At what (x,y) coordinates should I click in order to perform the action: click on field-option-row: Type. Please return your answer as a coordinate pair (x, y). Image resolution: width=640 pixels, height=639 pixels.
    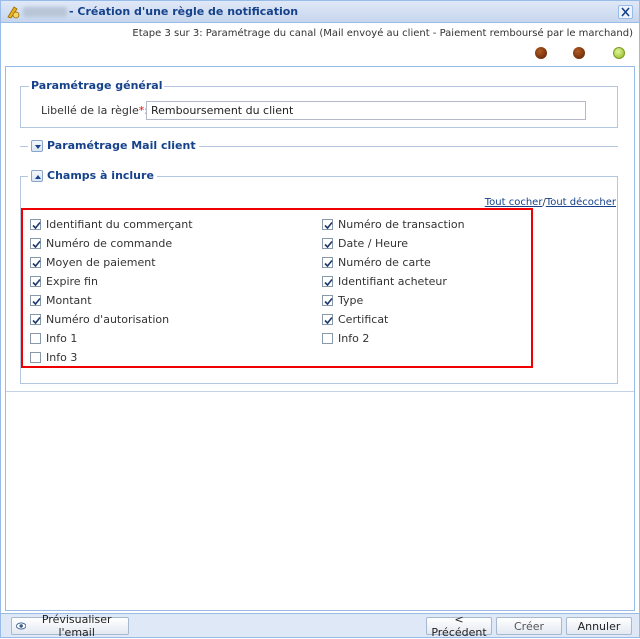
    Looking at the image, I should click on (342, 300).